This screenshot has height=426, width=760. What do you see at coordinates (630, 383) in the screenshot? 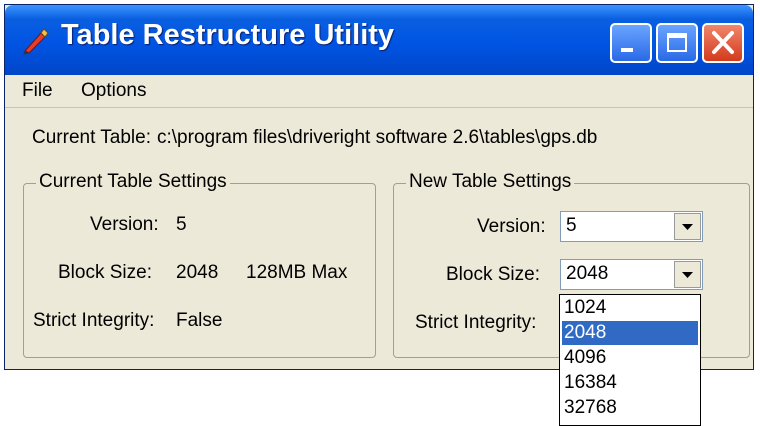
I see `dropdown-option-16384: 16384` at bounding box center [630, 383].